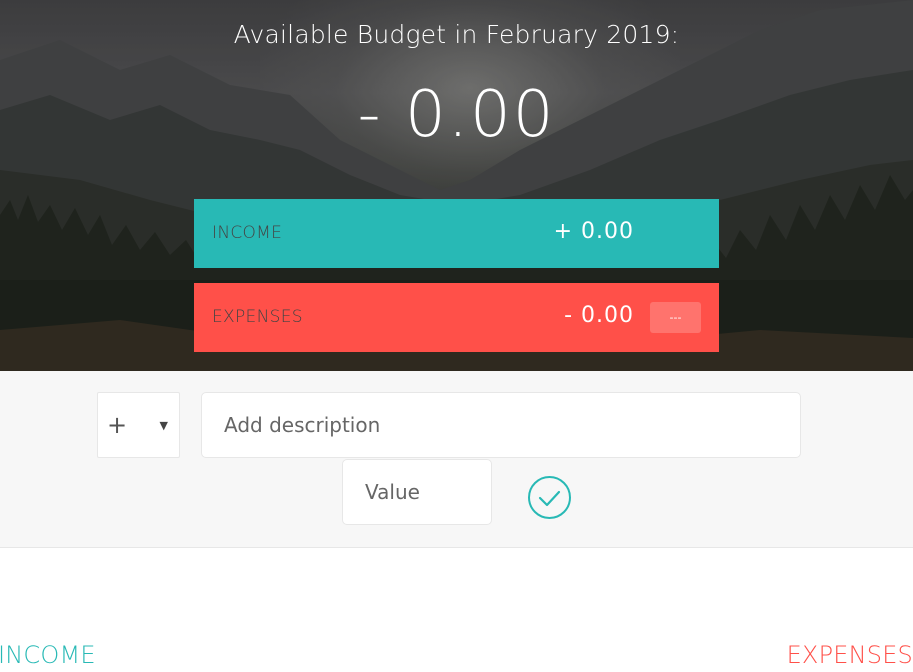  Describe the element at coordinates (456, 115) in the screenshot. I see `budget-value: - 0.00` at that location.